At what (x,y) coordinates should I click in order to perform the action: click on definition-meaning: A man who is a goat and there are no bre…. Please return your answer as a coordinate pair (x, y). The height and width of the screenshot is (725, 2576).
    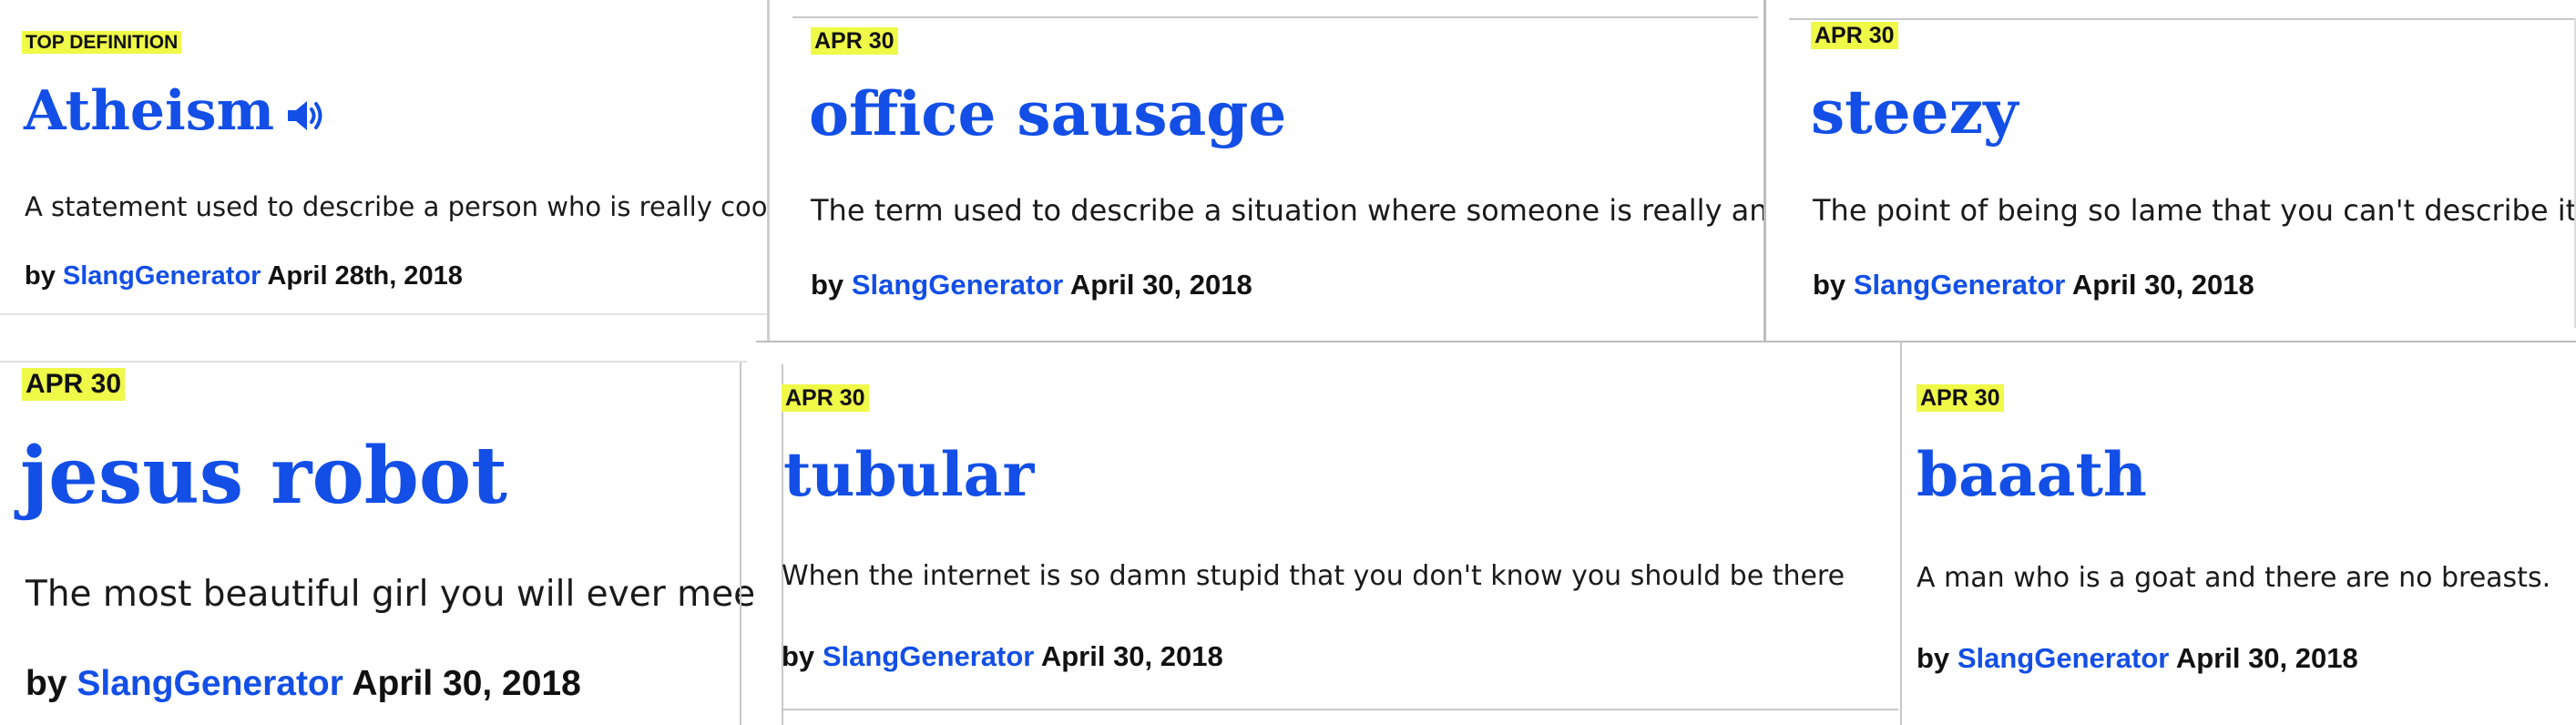
    Looking at the image, I should click on (2234, 578).